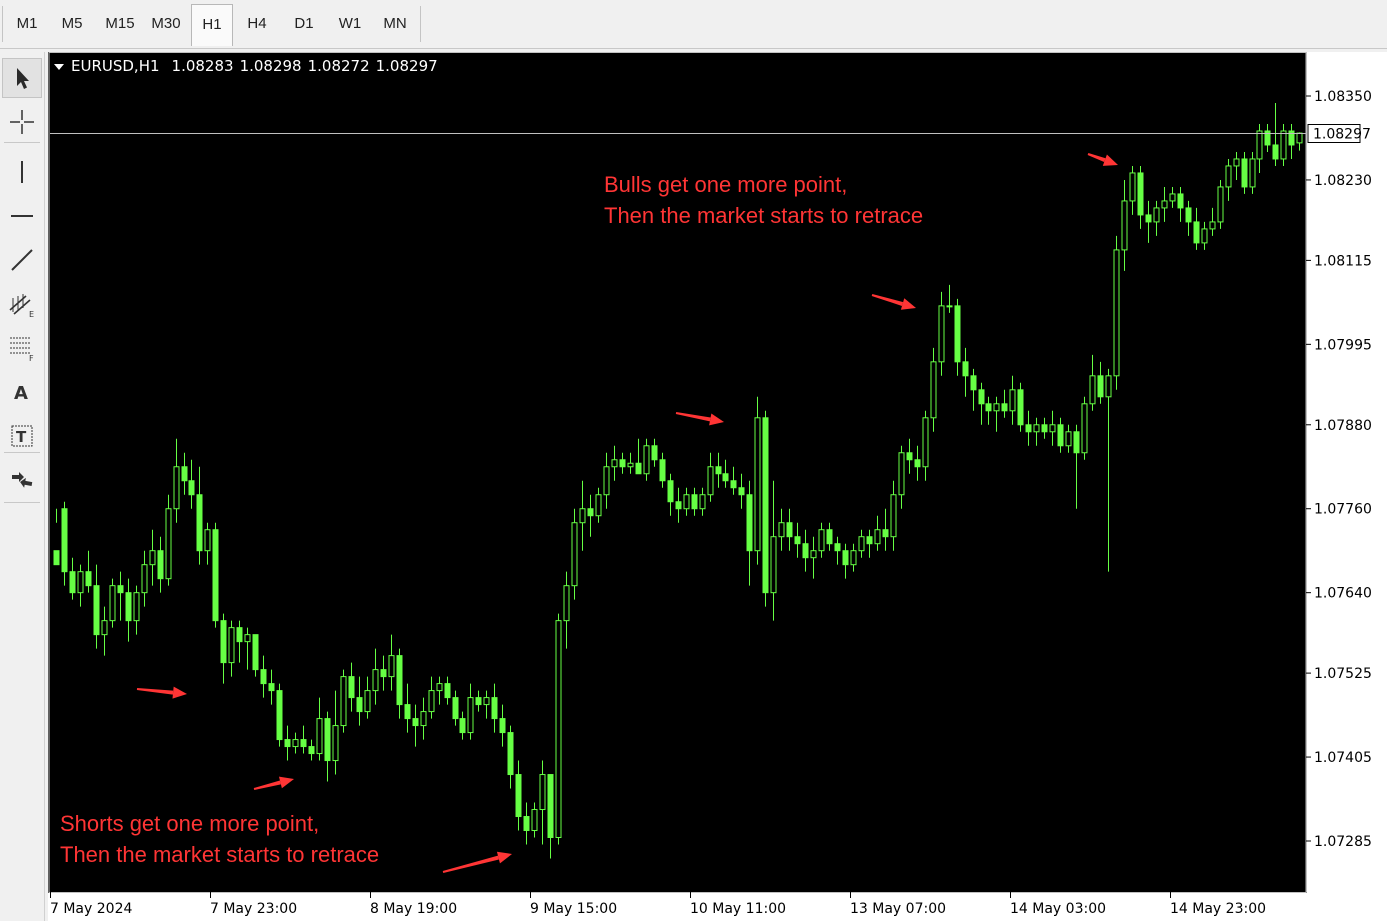 Image resolution: width=1387 pixels, height=921 pixels. What do you see at coordinates (22, 480) in the screenshot?
I see `arrows-tool` at bounding box center [22, 480].